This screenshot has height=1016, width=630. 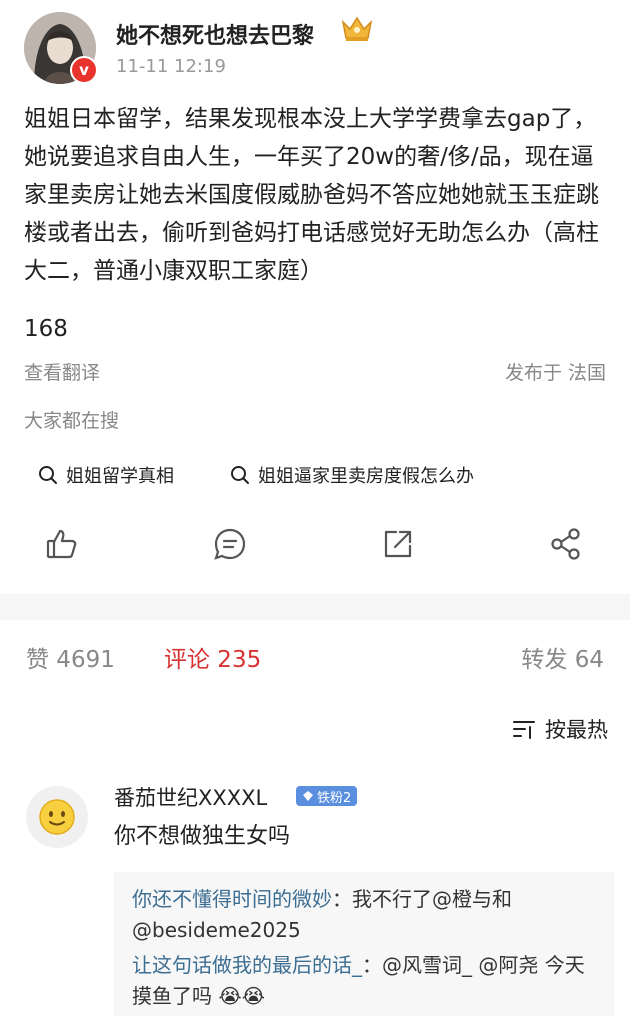 I want to click on diamond-icon, so click(x=308, y=796).